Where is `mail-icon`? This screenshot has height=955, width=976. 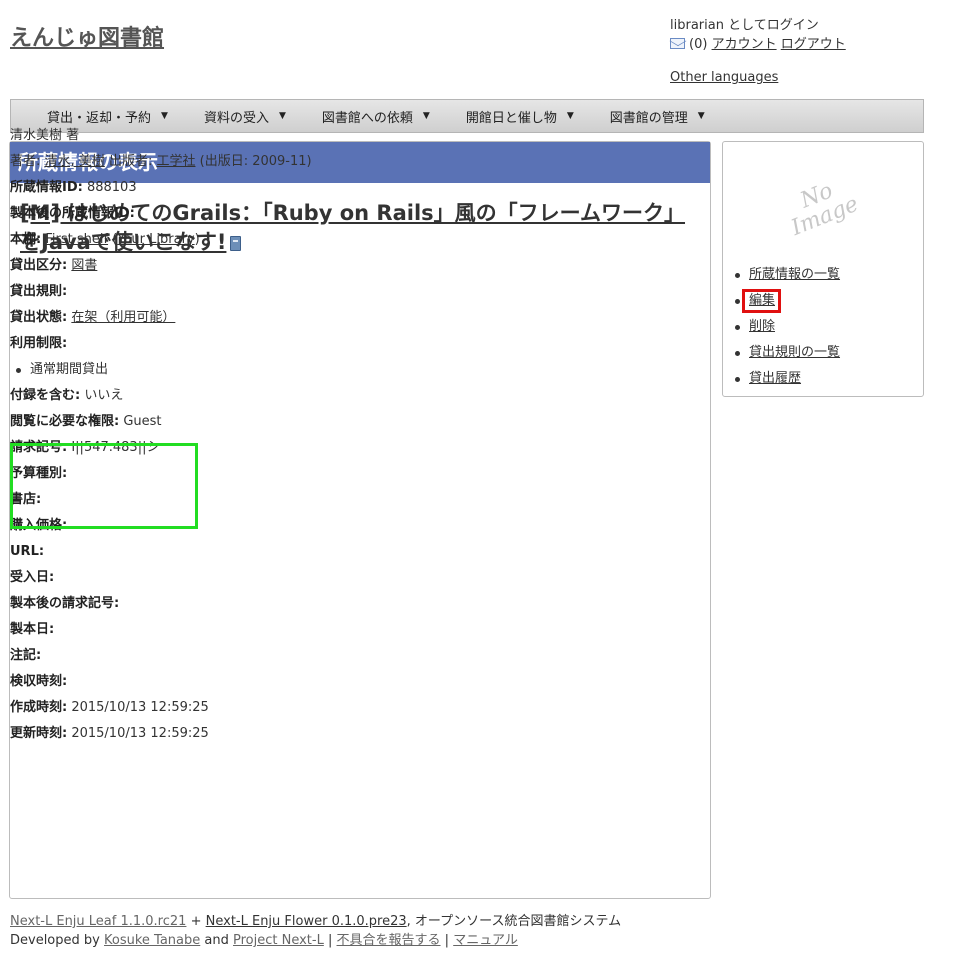
mail-icon is located at coordinates (677, 43).